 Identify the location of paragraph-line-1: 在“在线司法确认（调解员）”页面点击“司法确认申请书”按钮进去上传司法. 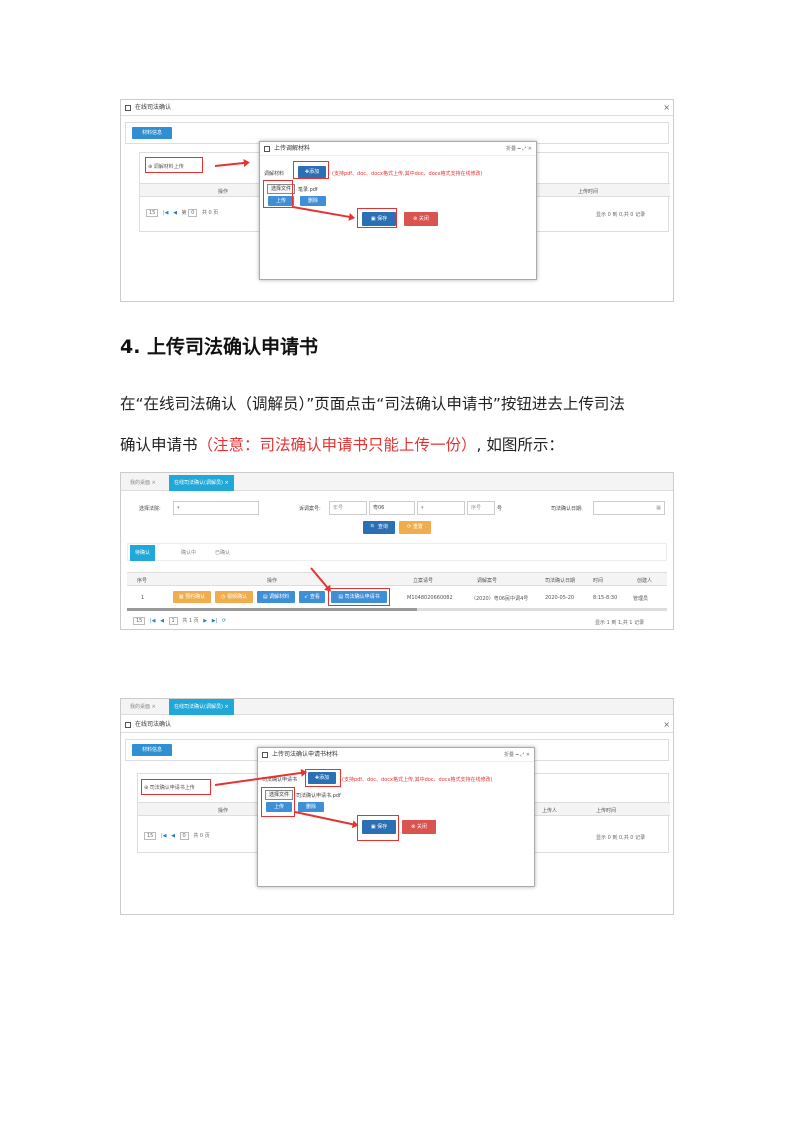
(372, 404).